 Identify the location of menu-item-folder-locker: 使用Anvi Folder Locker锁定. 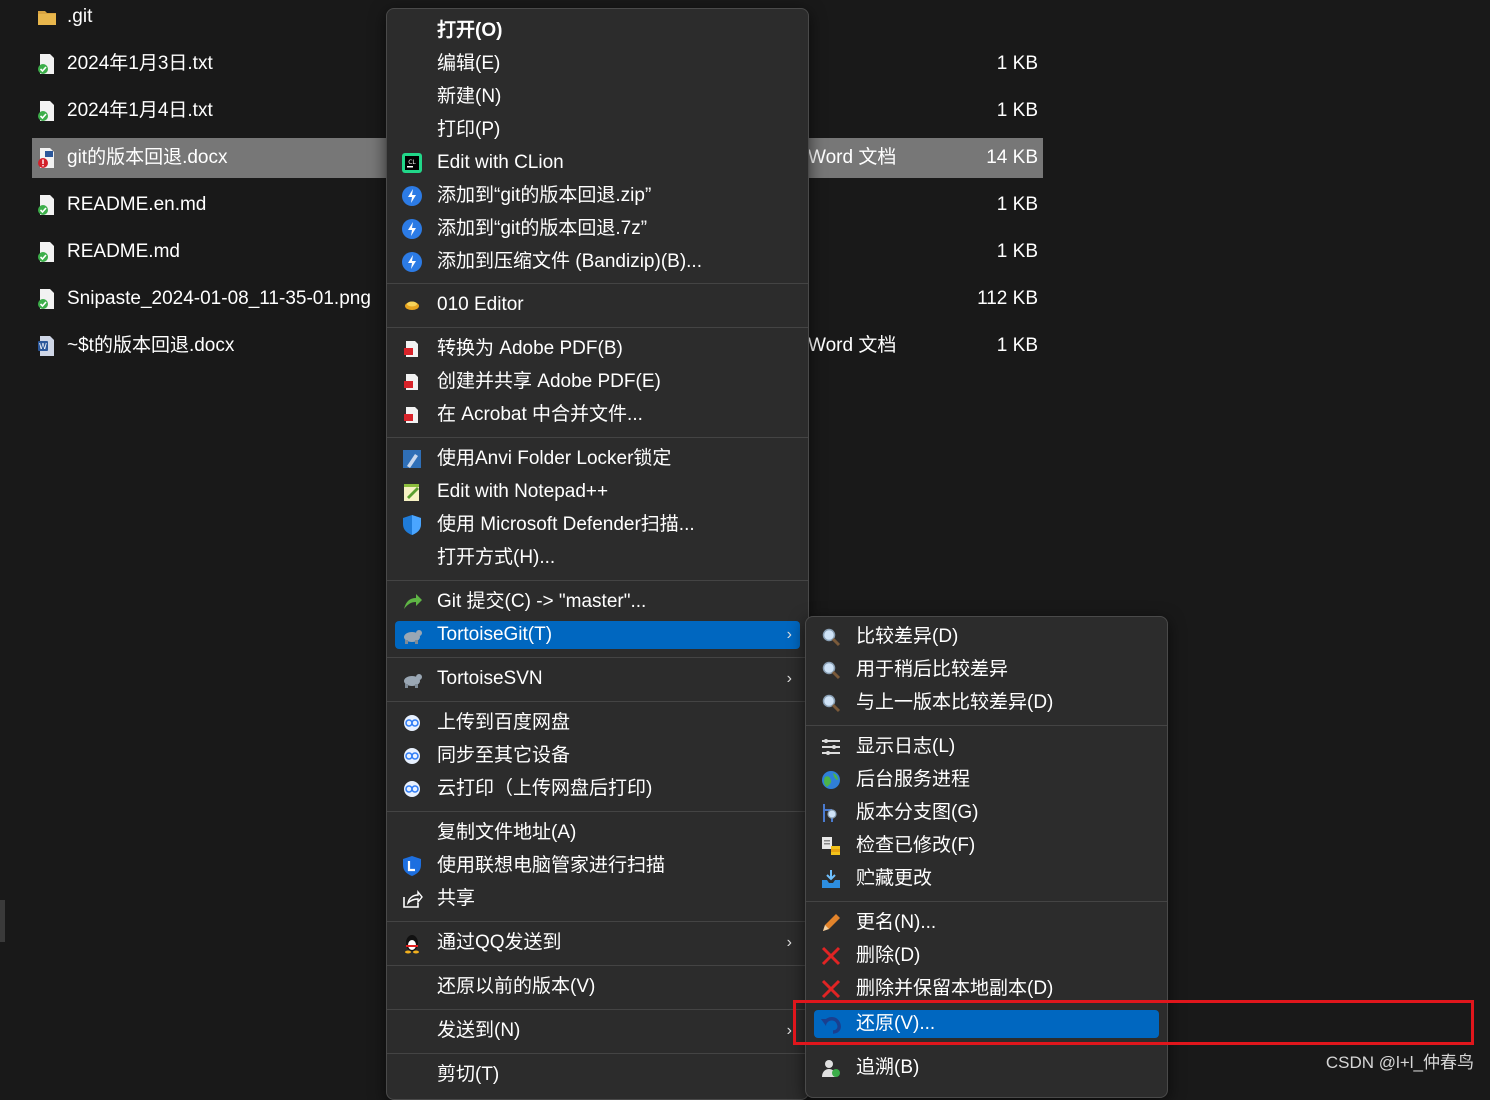
(597, 459).